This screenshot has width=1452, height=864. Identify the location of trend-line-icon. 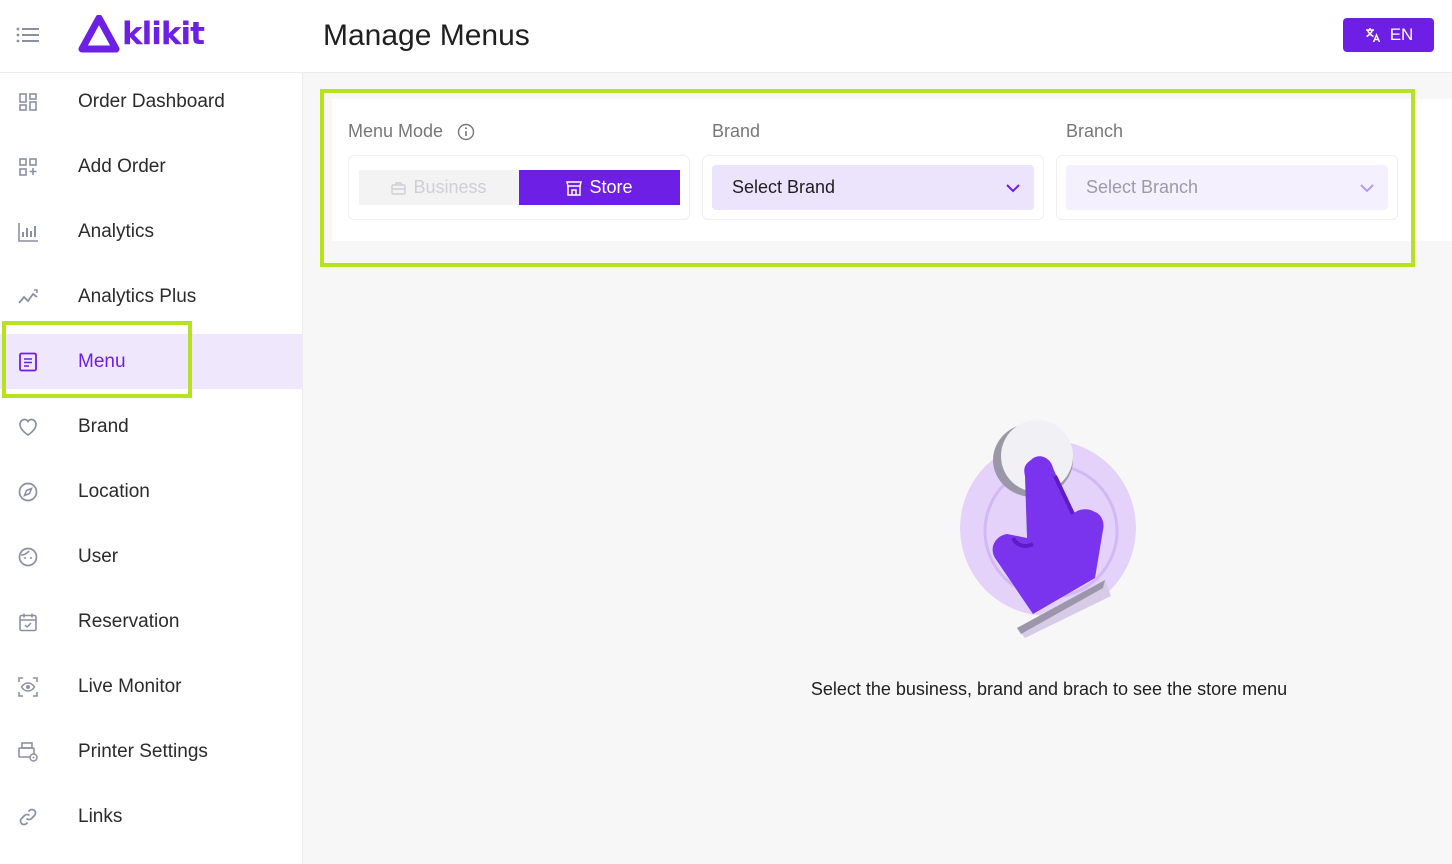
(28, 296).